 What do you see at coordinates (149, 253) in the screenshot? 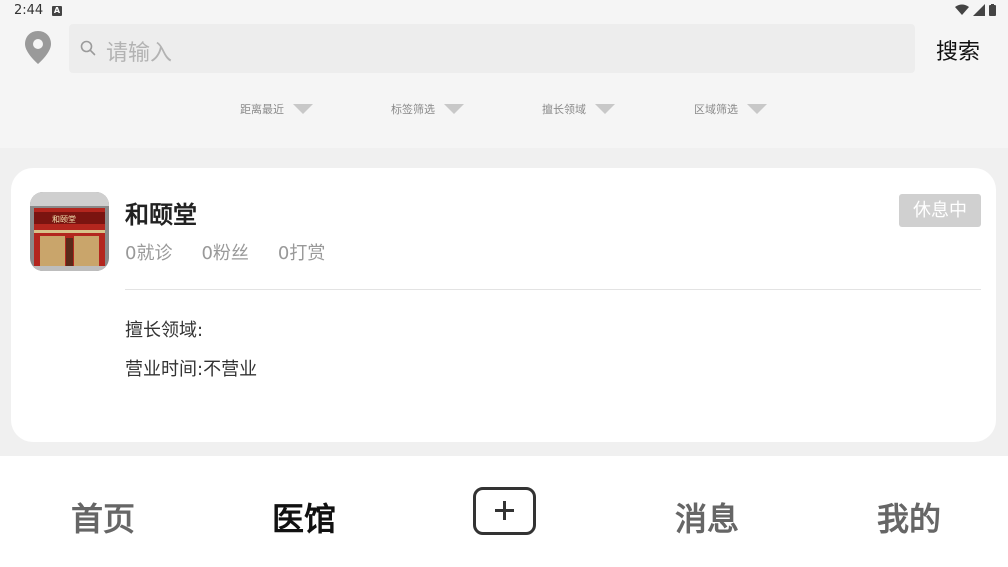
I see `visits-count: 0就诊` at bounding box center [149, 253].